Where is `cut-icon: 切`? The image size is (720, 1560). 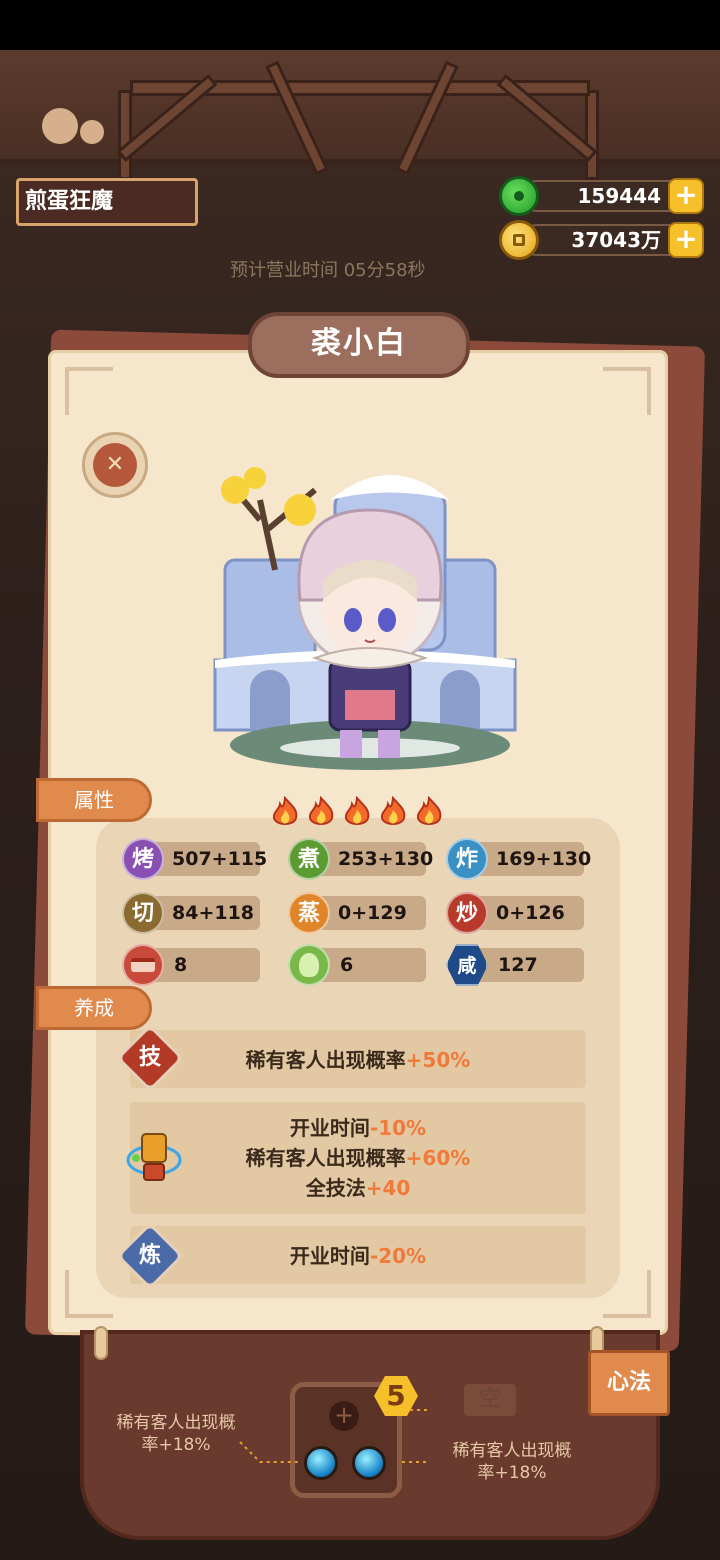
cut-icon: 切 is located at coordinates (143, 913).